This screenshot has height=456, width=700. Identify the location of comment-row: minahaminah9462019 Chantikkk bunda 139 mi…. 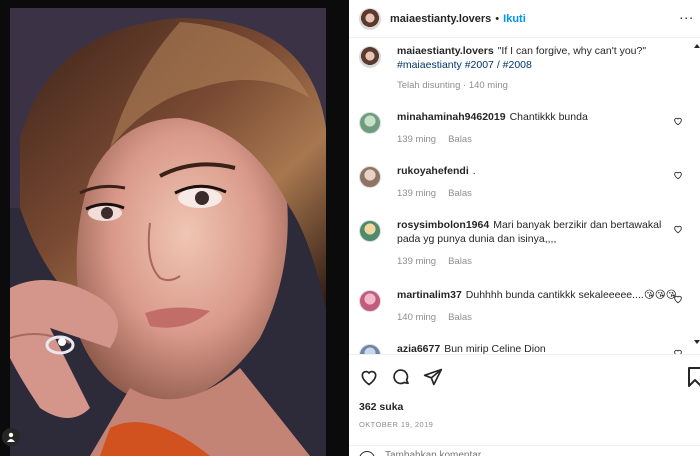
(524, 127).